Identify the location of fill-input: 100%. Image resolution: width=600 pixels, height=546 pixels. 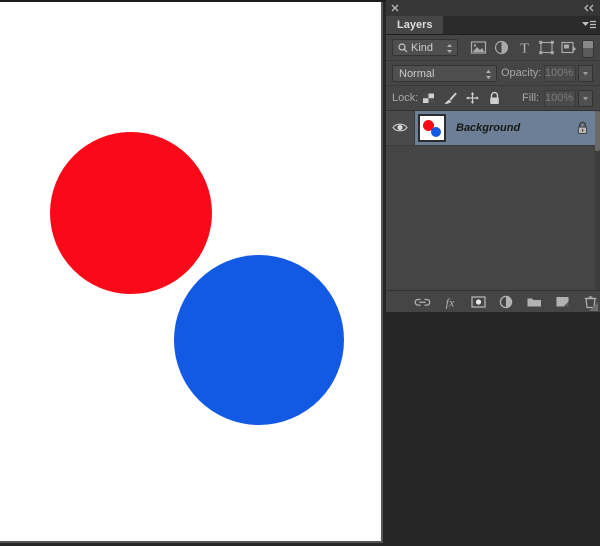
(560, 98).